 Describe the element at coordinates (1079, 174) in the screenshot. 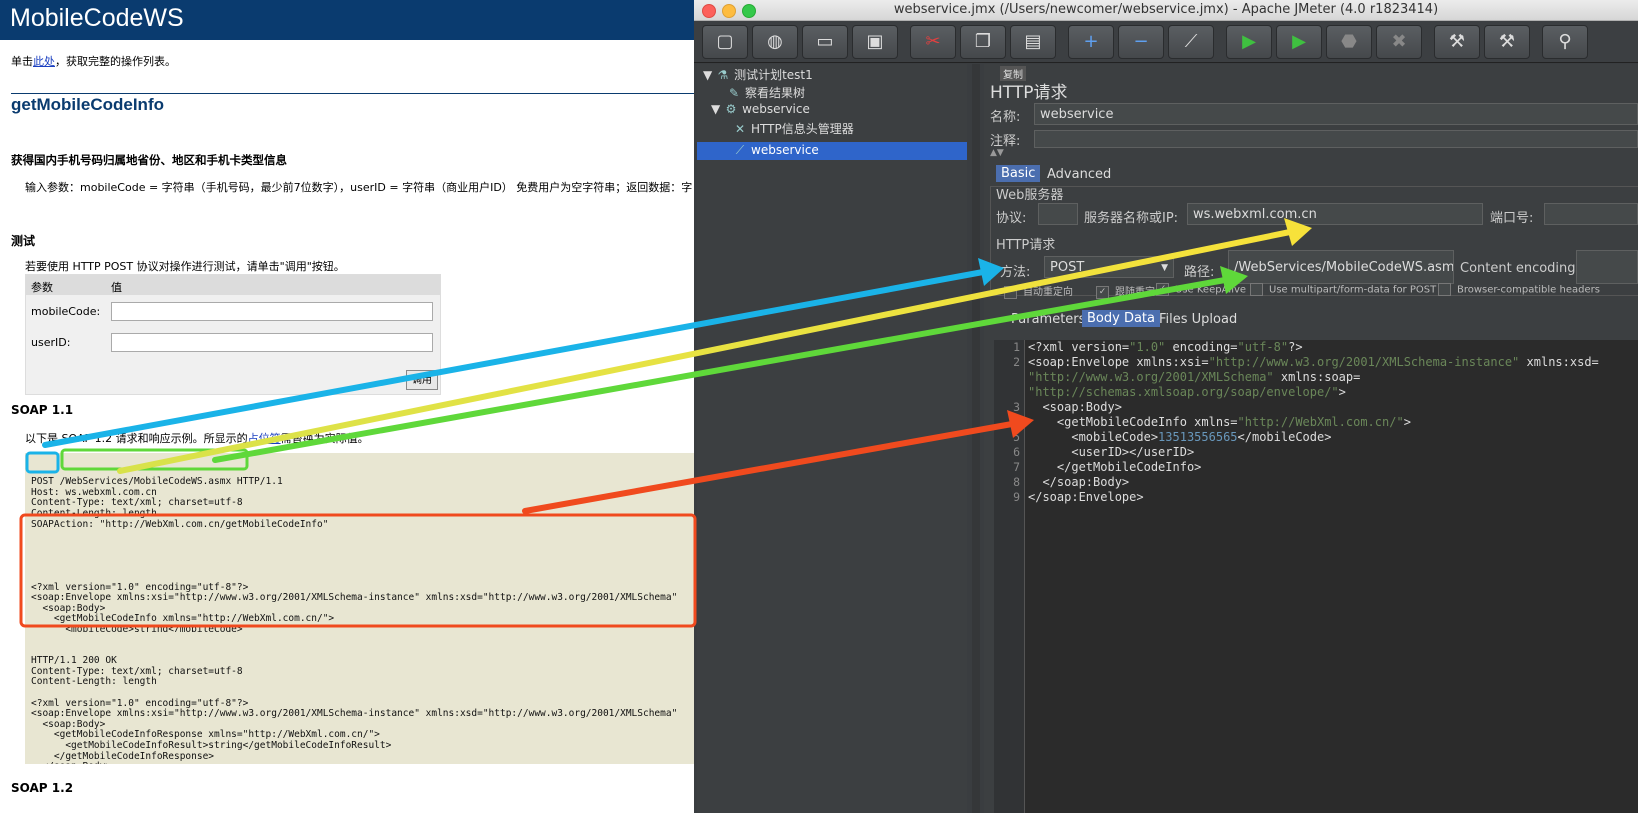

I see `tab-advanced: Advanced` at that location.